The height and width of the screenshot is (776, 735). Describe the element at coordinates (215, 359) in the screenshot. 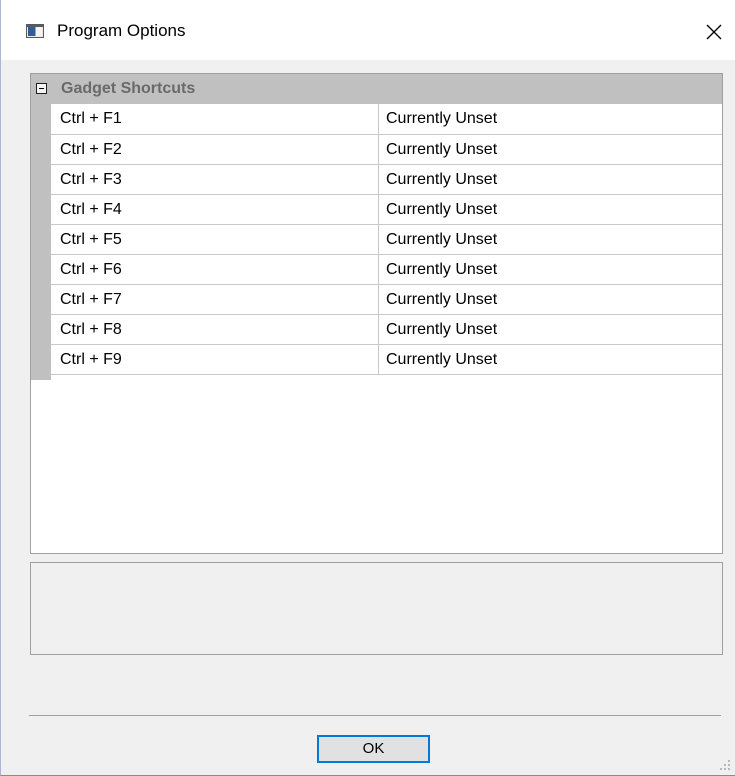

I see `property-name: Ctrl + F9` at that location.